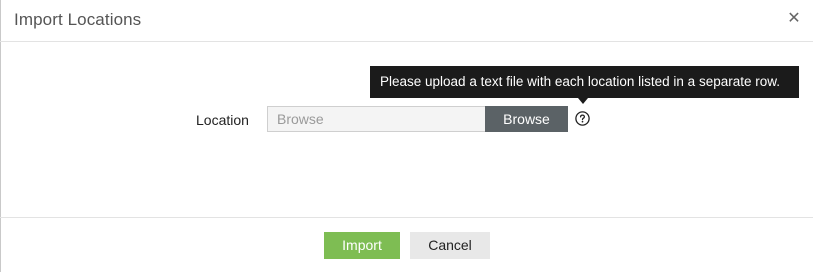 This screenshot has height=272, width=813. I want to click on close-icon: ✕, so click(794, 19).